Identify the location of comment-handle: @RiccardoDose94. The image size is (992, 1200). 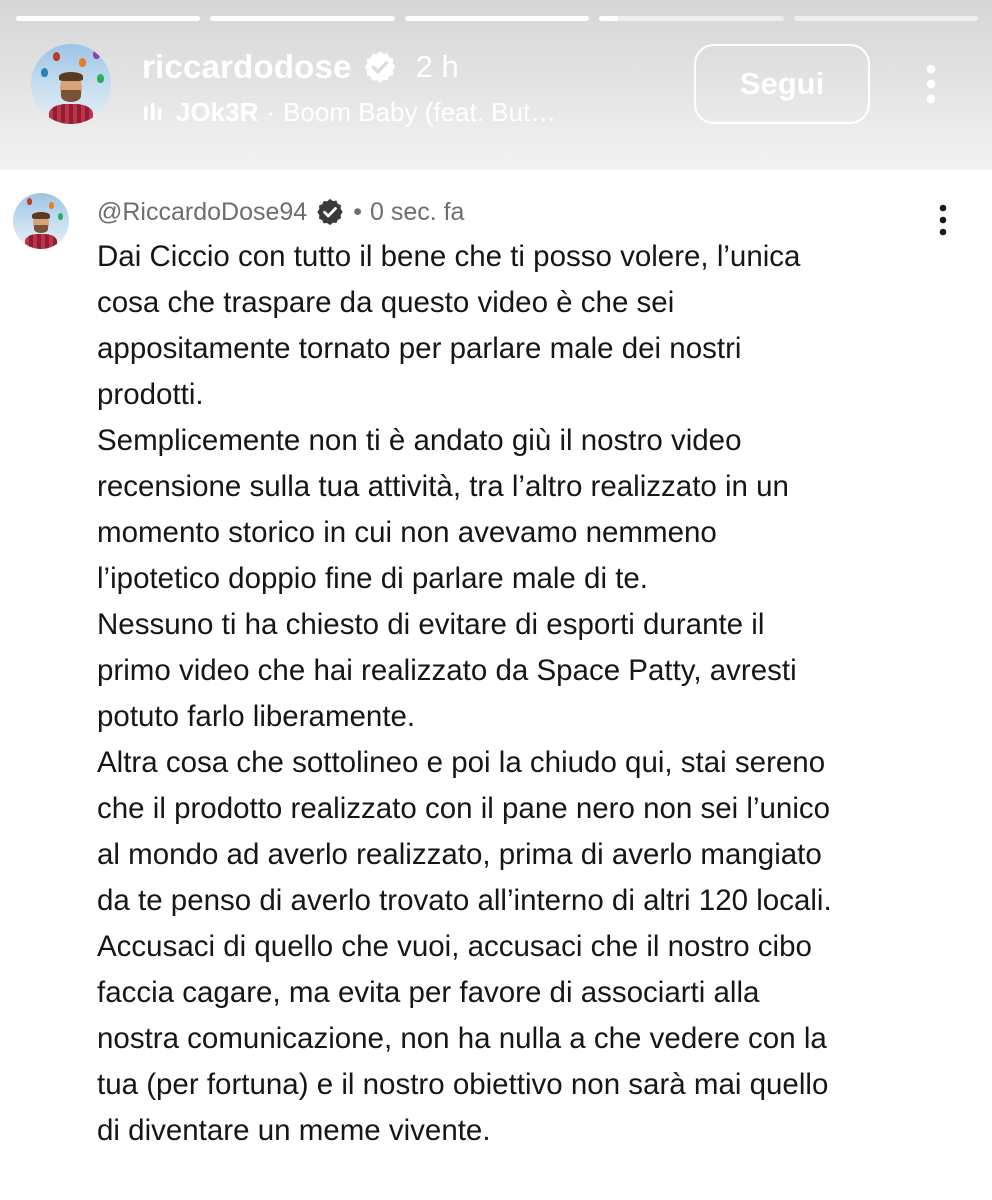
(202, 212).